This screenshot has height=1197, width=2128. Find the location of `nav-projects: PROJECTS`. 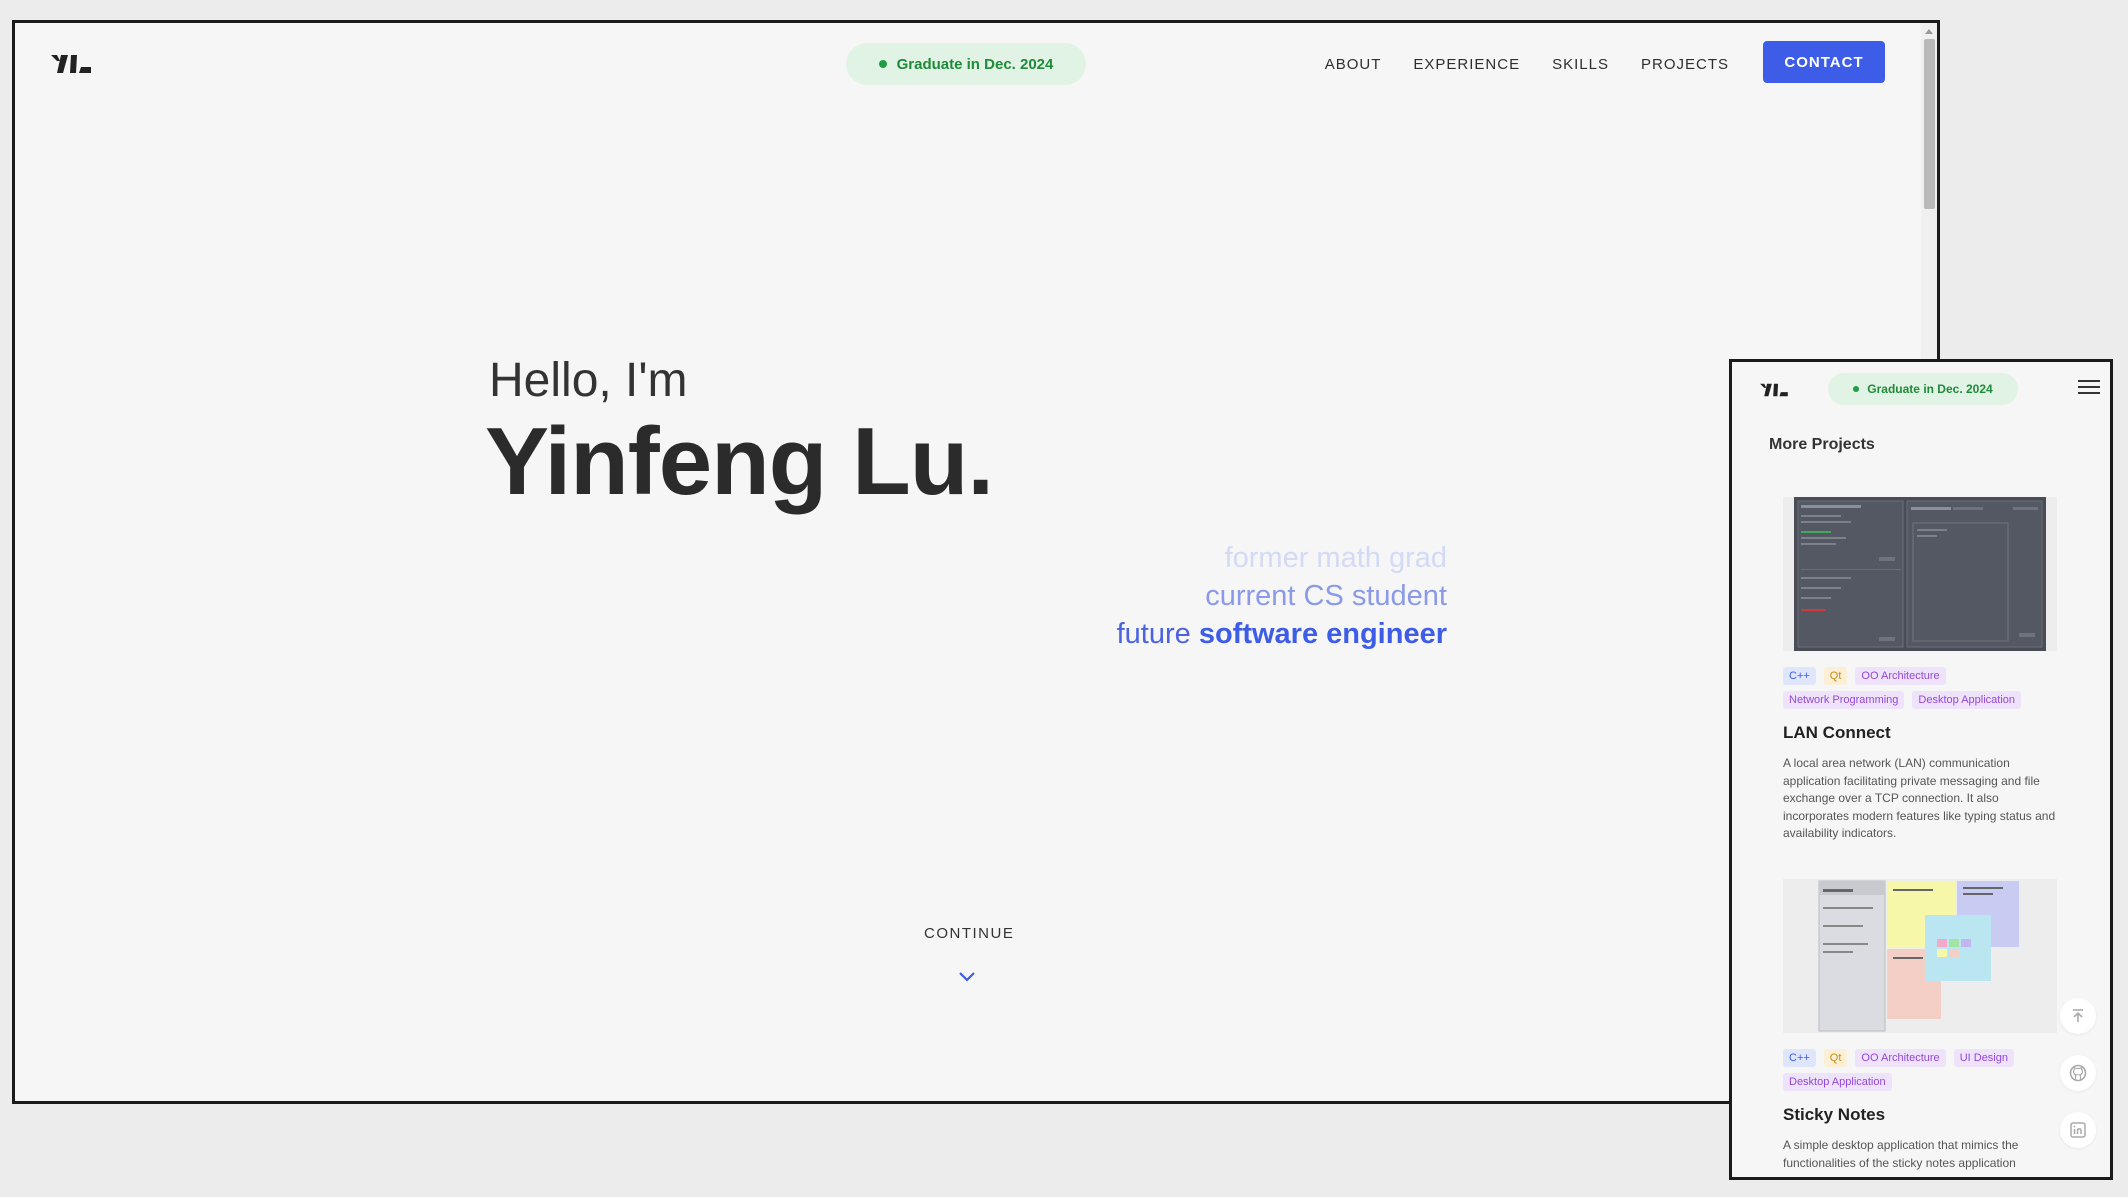

nav-projects: PROJECTS is located at coordinates (1685, 64).